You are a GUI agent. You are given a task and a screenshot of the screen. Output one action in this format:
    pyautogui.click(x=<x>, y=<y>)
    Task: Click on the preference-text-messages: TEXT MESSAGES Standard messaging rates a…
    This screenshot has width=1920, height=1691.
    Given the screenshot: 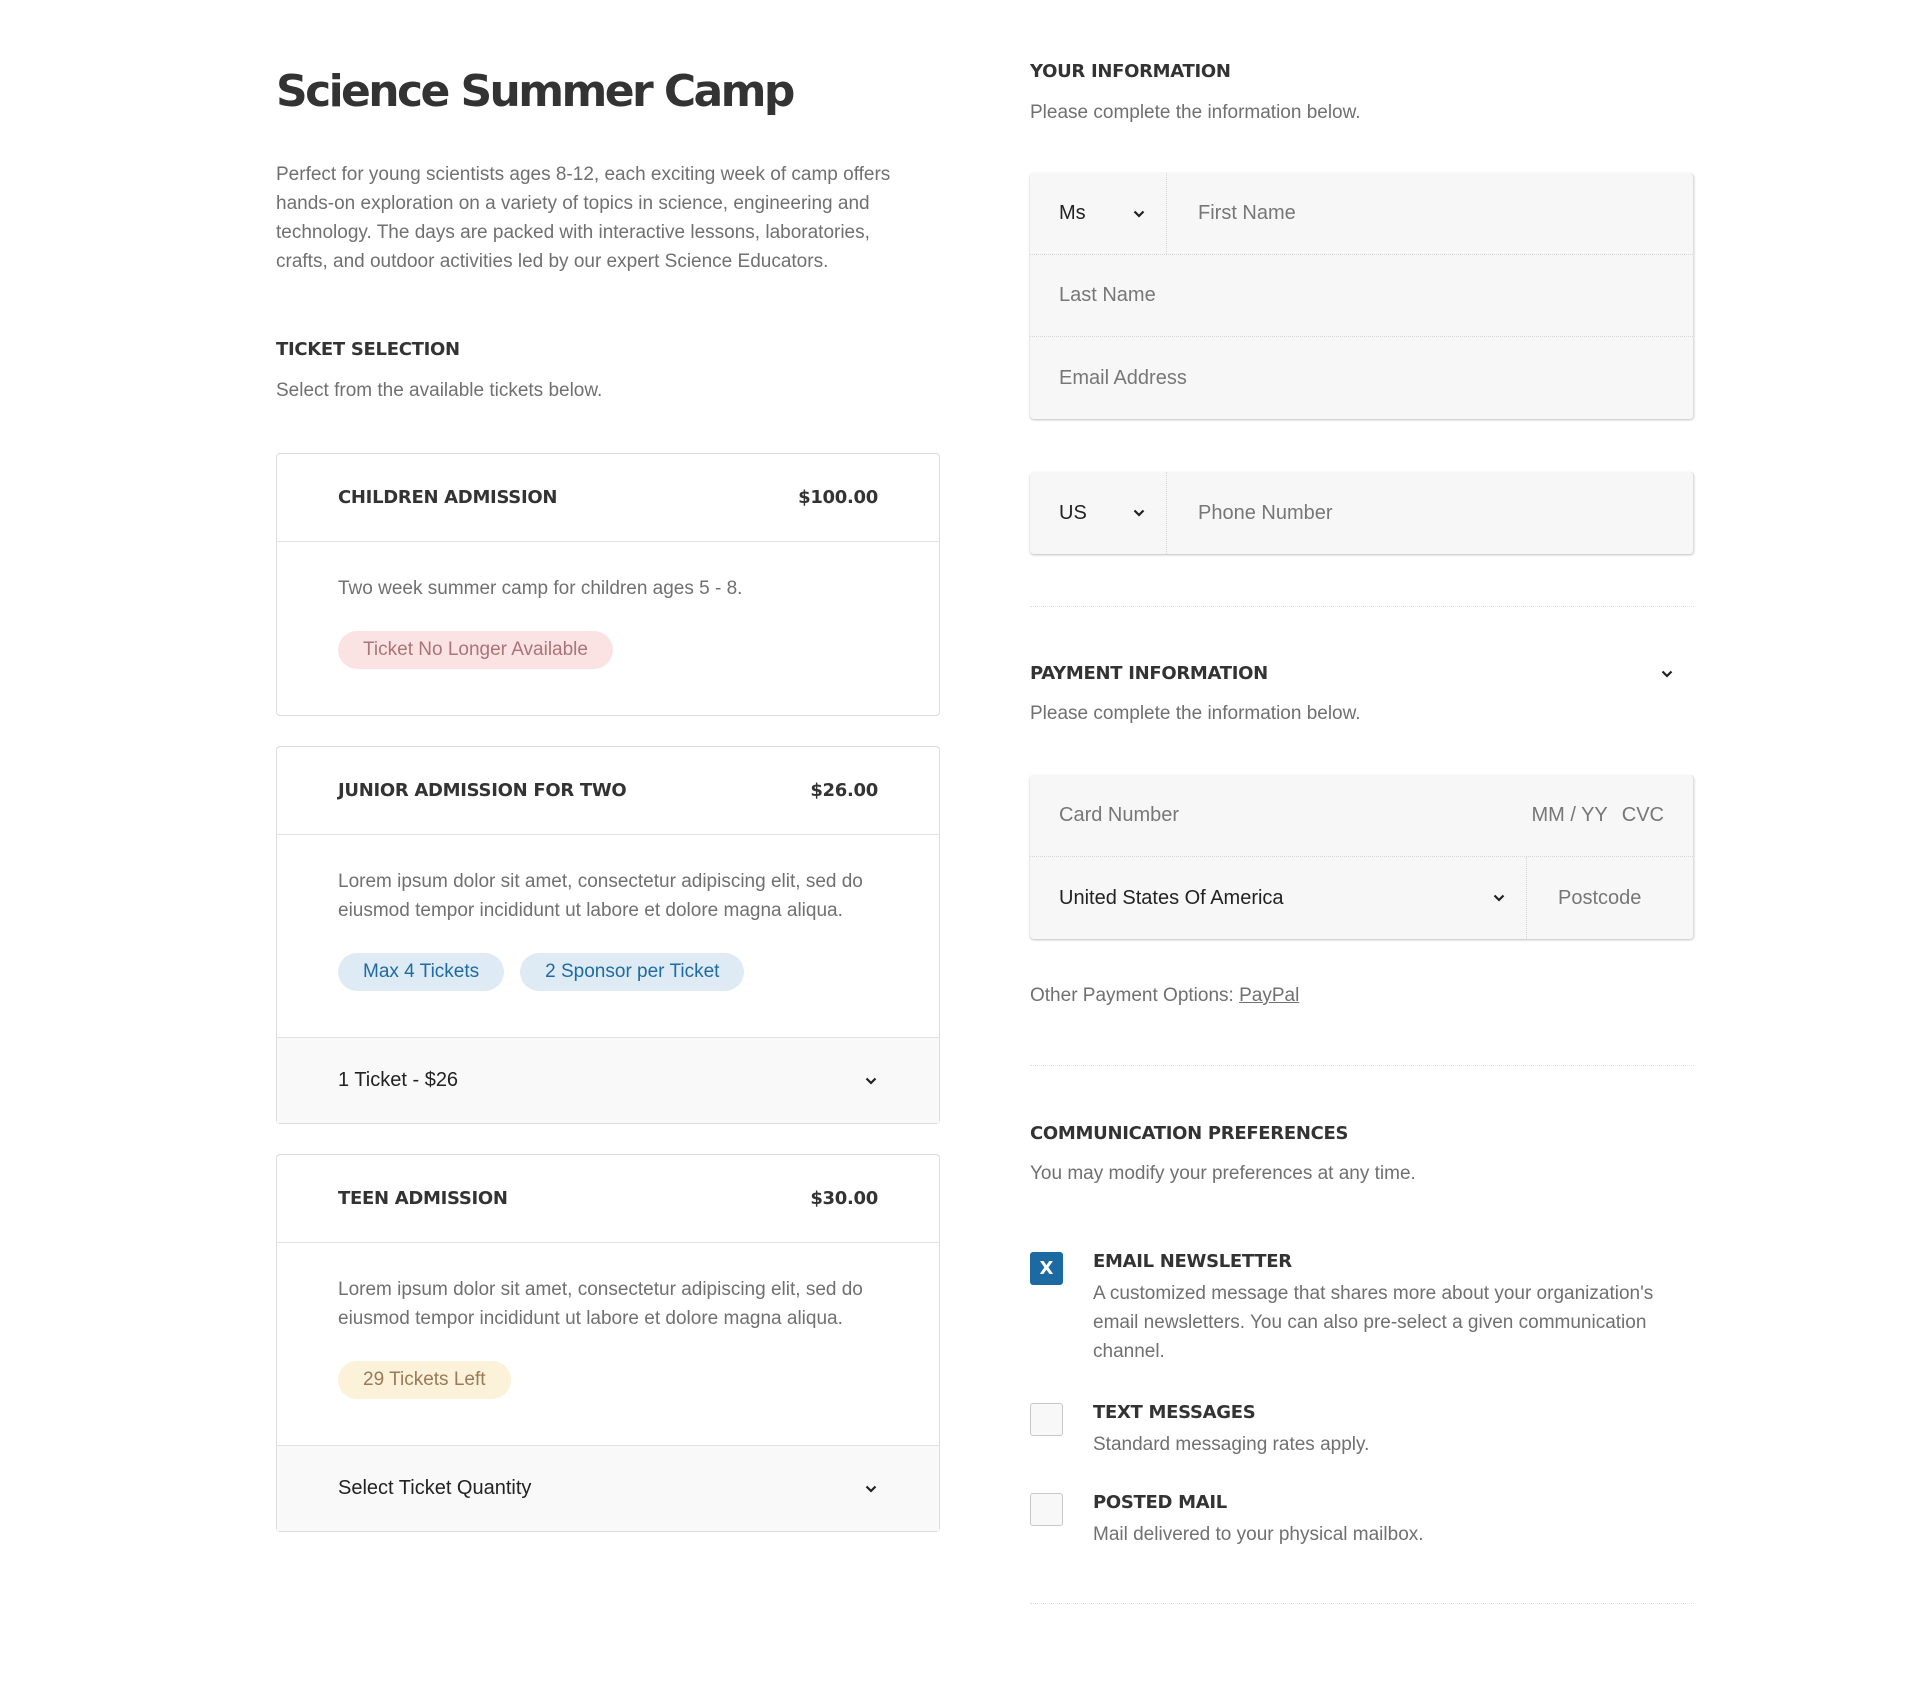 What is the action you would take?
    pyautogui.click(x=1362, y=1430)
    